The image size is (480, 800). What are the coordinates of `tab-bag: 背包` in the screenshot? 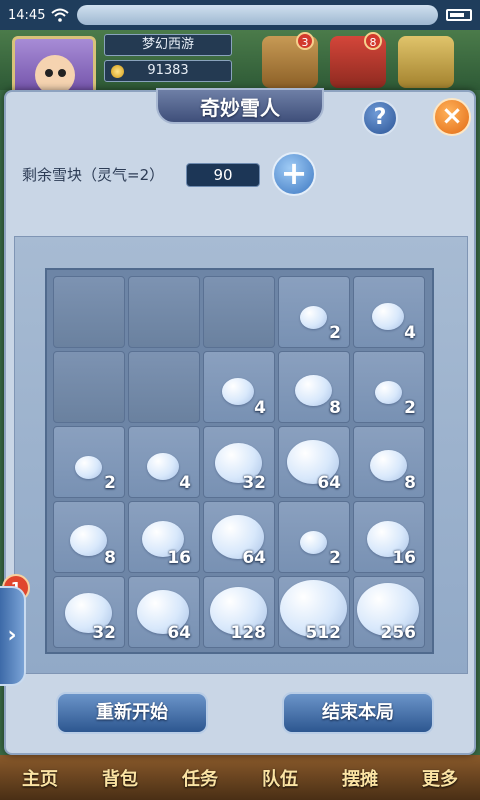 It's located at (120, 778).